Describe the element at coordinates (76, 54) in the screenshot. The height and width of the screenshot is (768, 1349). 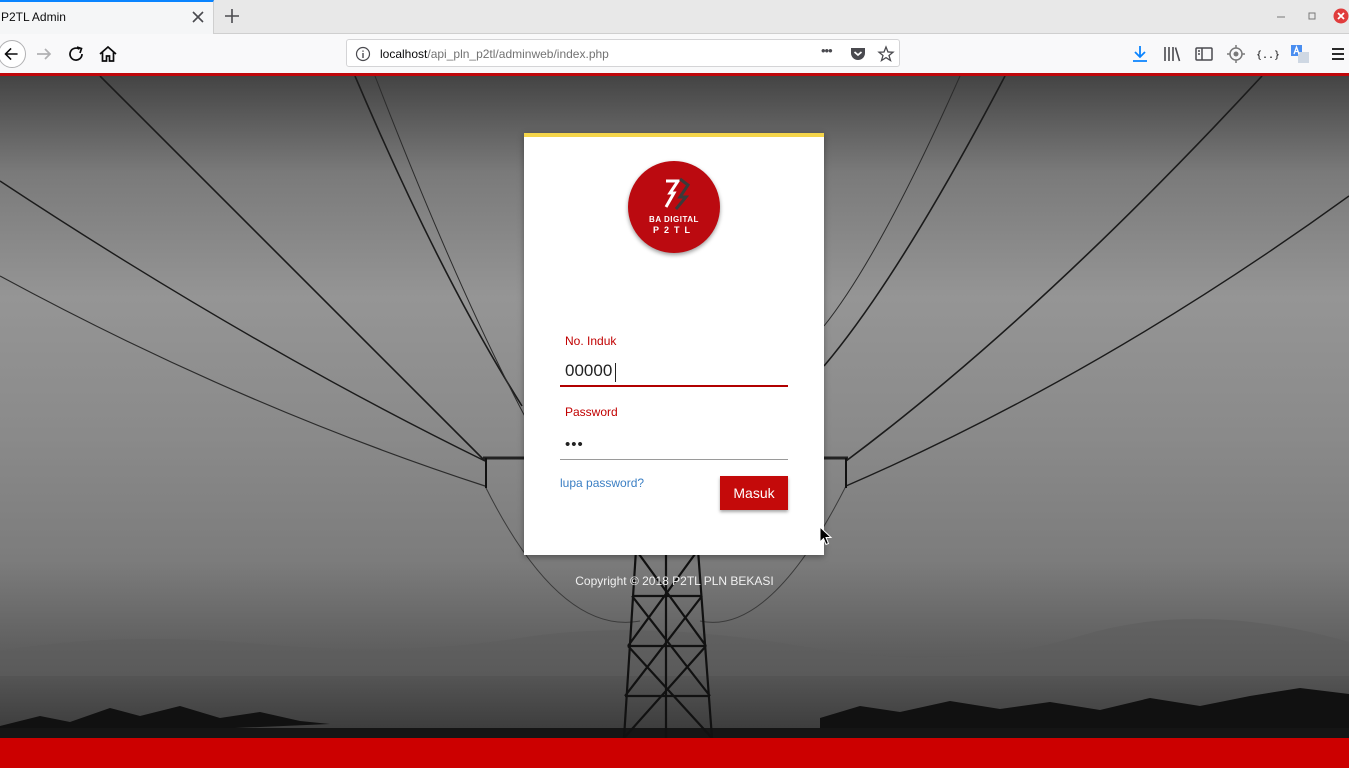
I see `reload-icon` at that location.